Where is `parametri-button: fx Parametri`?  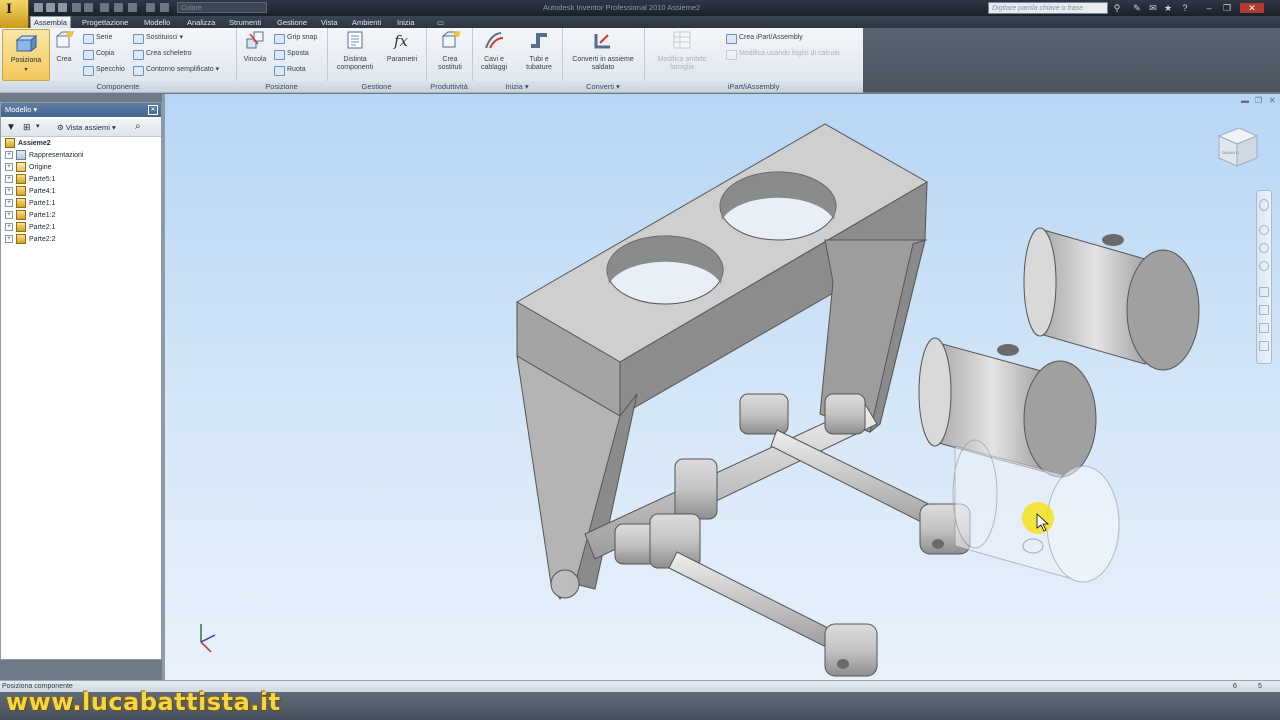
parametri-button: fx Parametri is located at coordinates (402, 47).